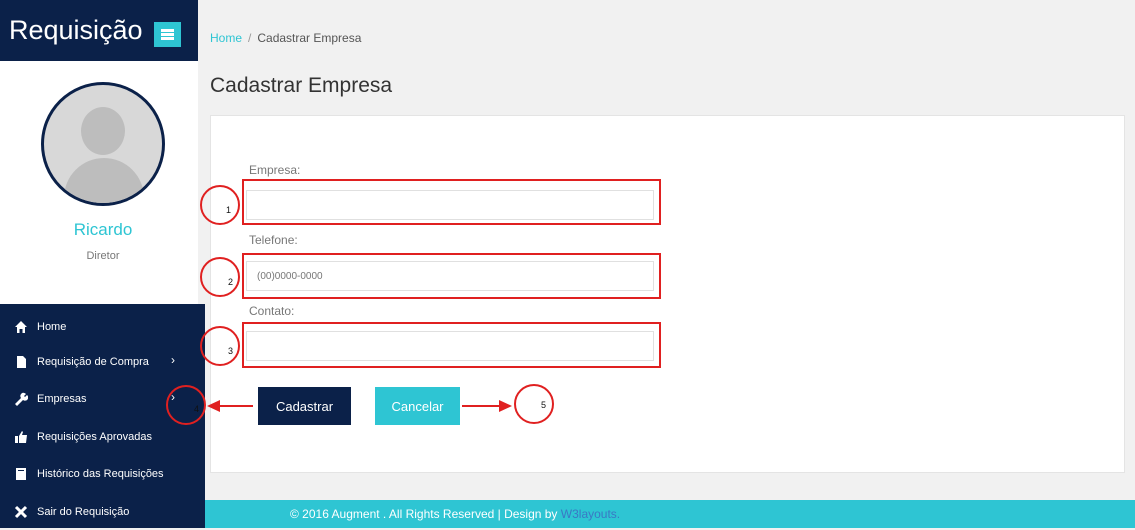  Describe the element at coordinates (272, 311) in the screenshot. I see `contato-label: Contato:` at that location.